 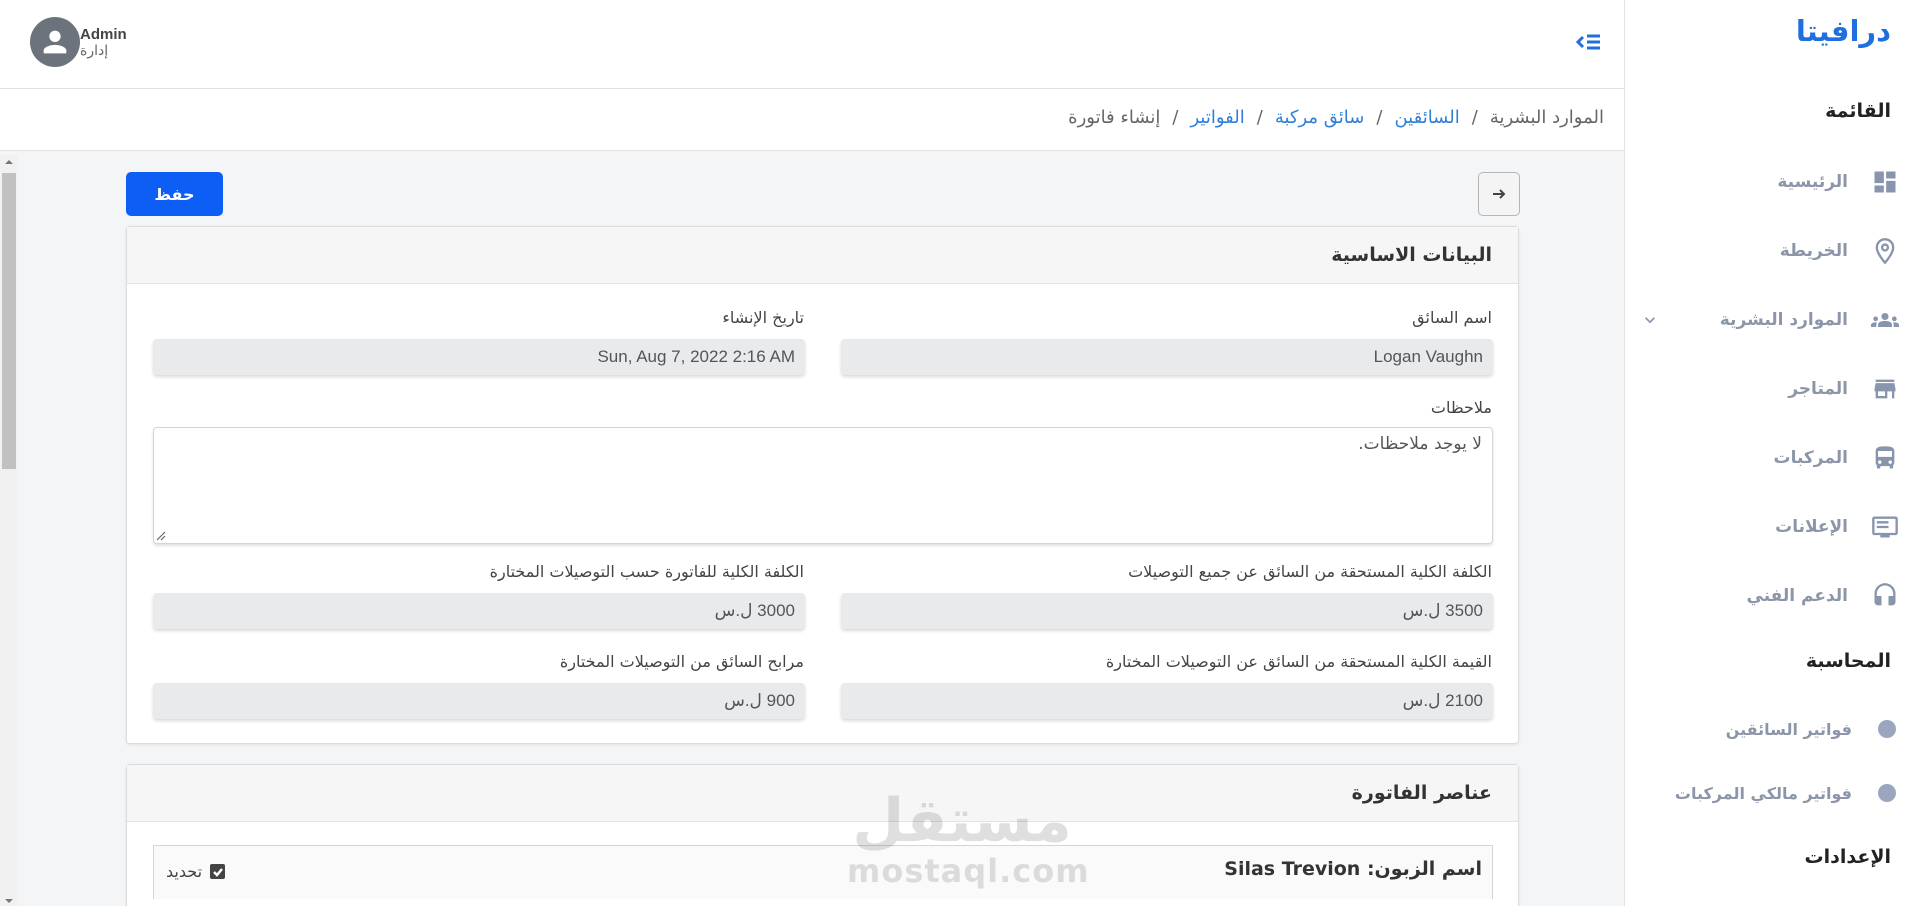 I want to click on breadcrumb-link-invoices: الفواتير, so click(x=1217, y=117).